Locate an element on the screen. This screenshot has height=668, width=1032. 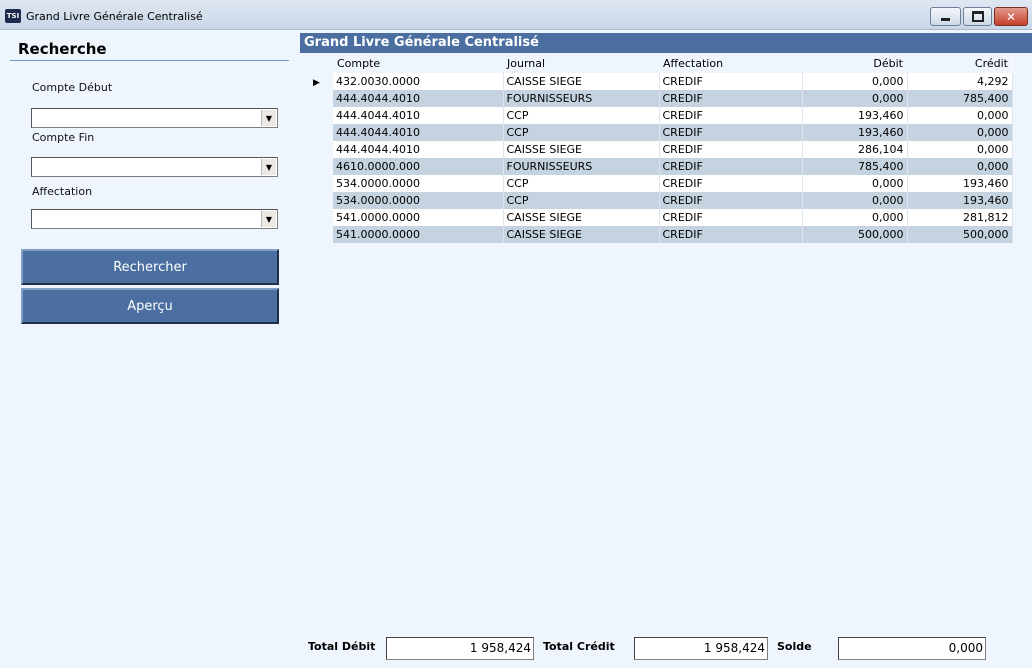
window-titlebar: TSI Grand Livre Générale Centralisé ✕ is located at coordinates (516, 15).